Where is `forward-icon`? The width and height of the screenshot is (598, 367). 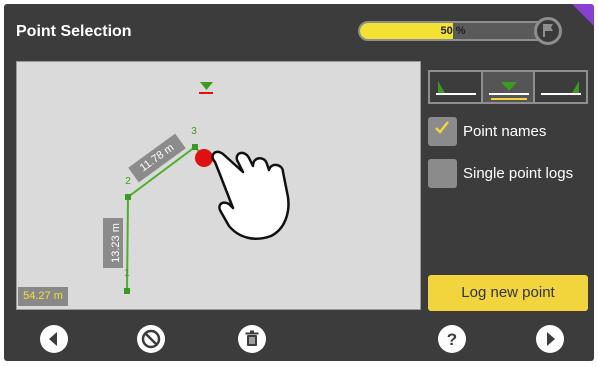
forward-icon is located at coordinates (551, 339).